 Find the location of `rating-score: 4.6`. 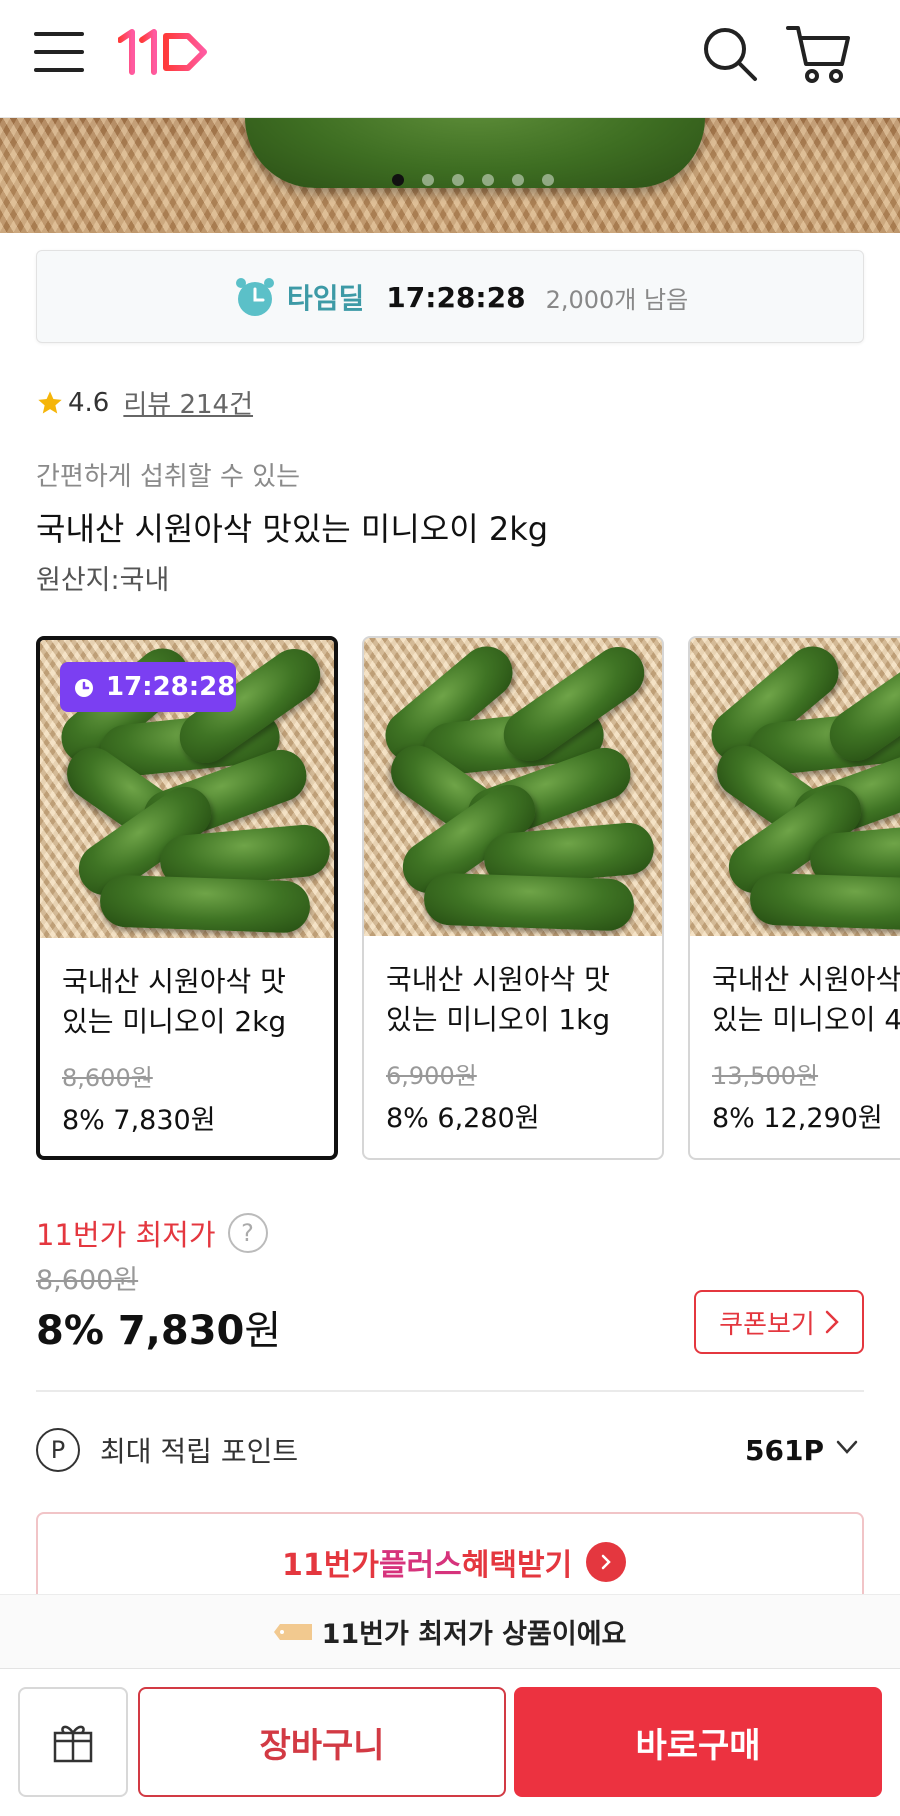

rating-score: 4.6 is located at coordinates (89, 402).